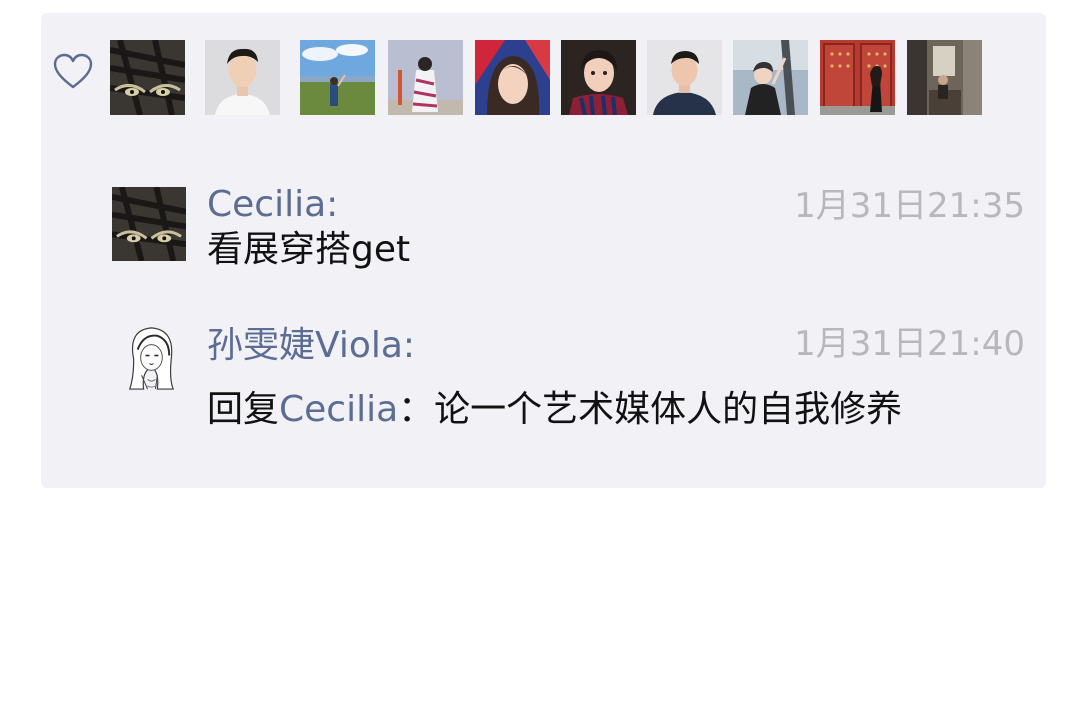 This screenshot has height=702, width=1080. I want to click on comment-avatar-viola, so click(149, 357).